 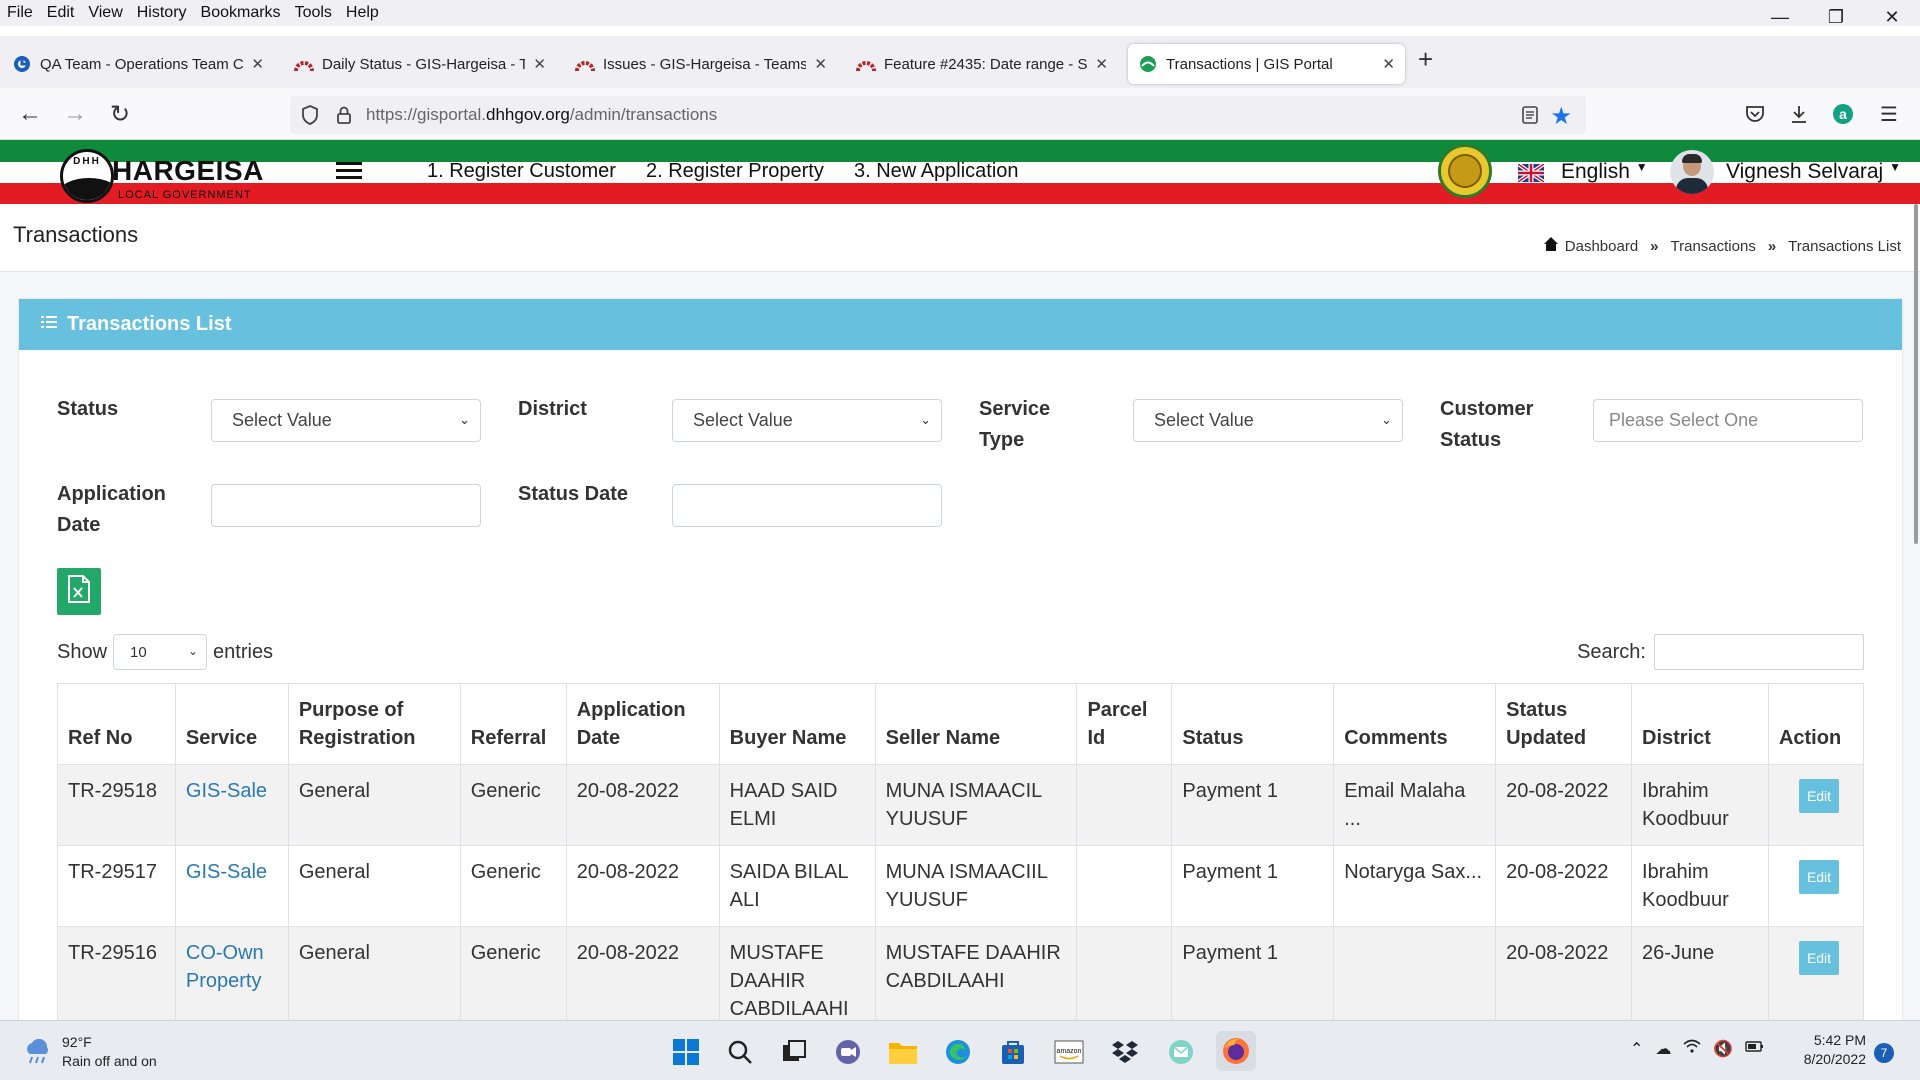 What do you see at coordinates (1713, 246) in the screenshot?
I see `breadcrumb-transactions: Transactions` at bounding box center [1713, 246].